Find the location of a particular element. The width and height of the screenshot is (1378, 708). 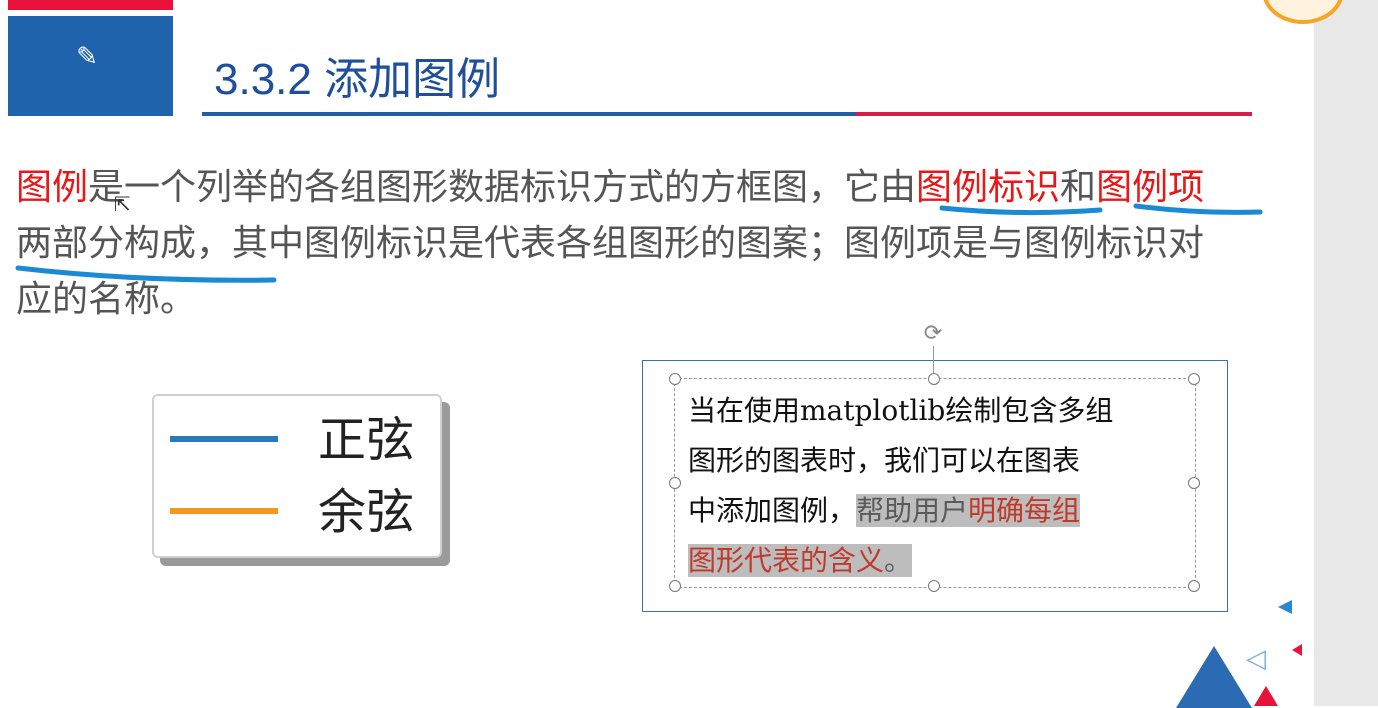

textbox-line-4-highlight-red: 图形代表的含义 is located at coordinates (786, 560).